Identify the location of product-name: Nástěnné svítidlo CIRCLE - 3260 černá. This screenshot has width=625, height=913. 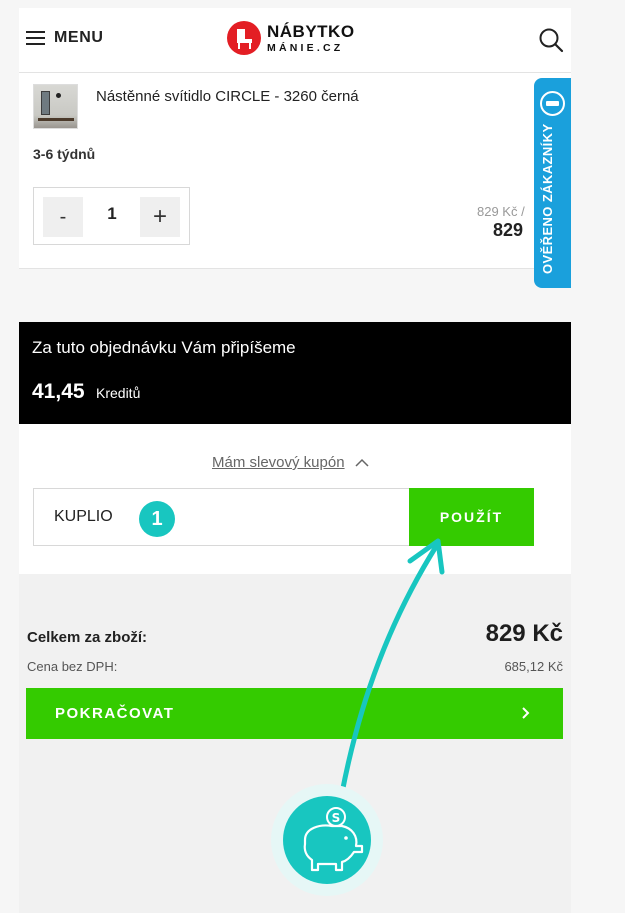
(227, 96).